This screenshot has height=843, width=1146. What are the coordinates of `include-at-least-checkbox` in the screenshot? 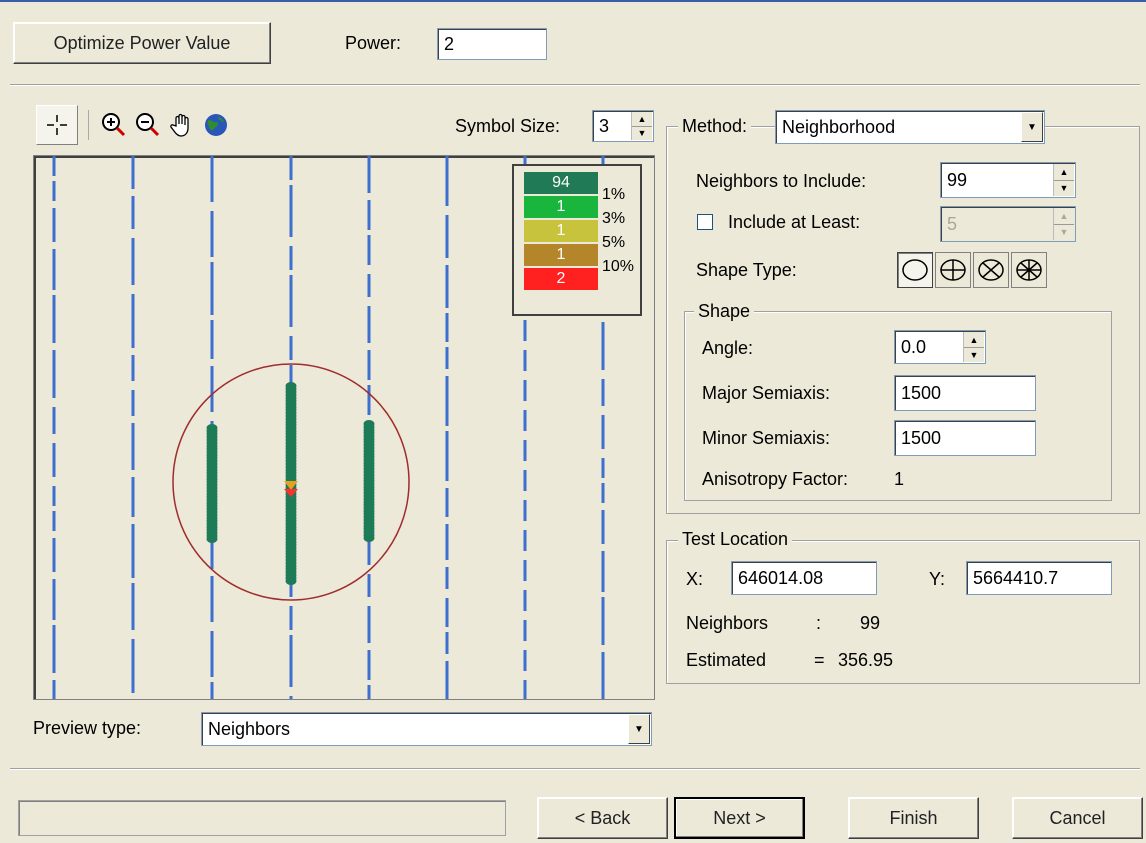 It's located at (705, 222).